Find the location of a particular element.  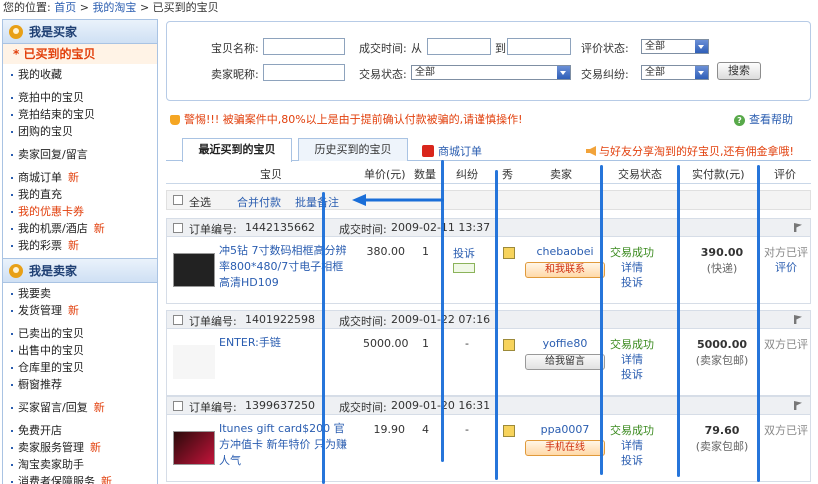

search-button: 搜索 is located at coordinates (739, 71).